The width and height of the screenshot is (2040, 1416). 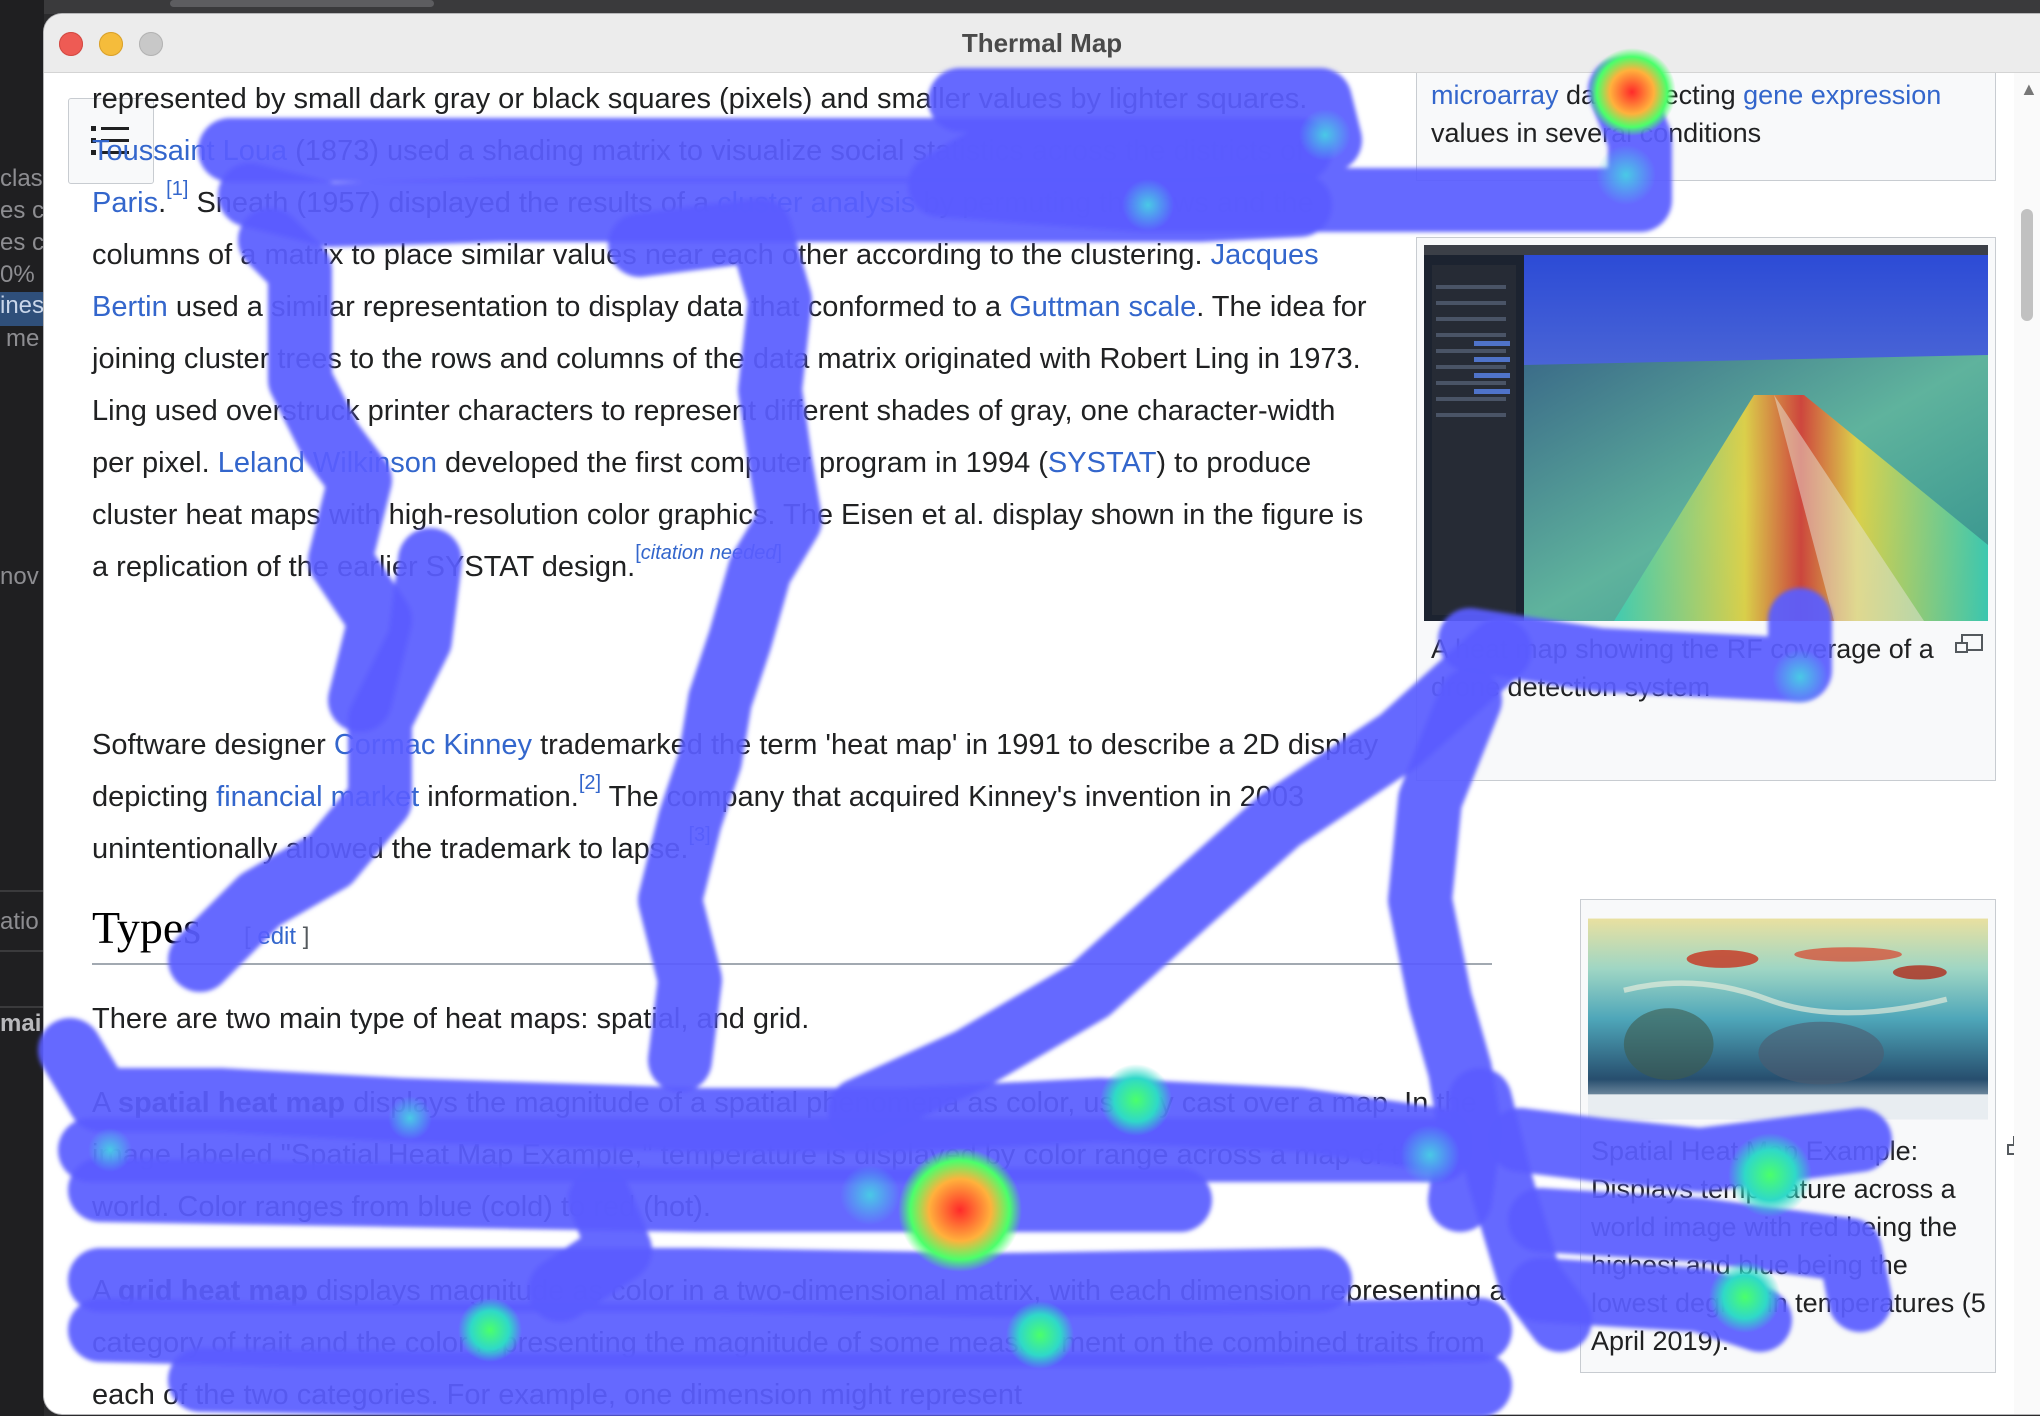 What do you see at coordinates (231, 1103) in the screenshot?
I see `bold-term: spatial heat map` at bounding box center [231, 1103].